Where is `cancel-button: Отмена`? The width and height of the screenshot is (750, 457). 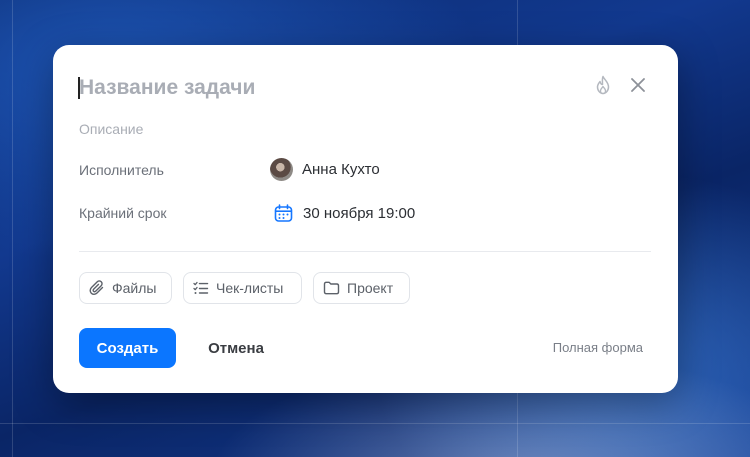
cancel-button: Отмена is located at coordinates (236, 348).